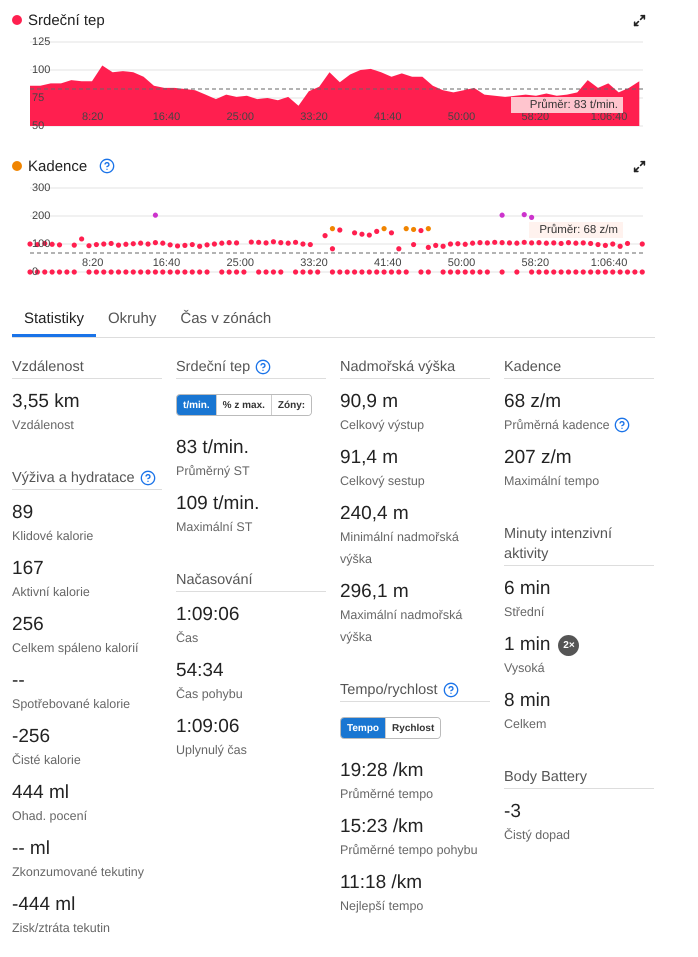 This screenshot has width=698, height=957. What do you see at coordinates (382, 771) in the screenshot?
I see `stat-value: 19:28 /km` at bounding box center [382, 771].